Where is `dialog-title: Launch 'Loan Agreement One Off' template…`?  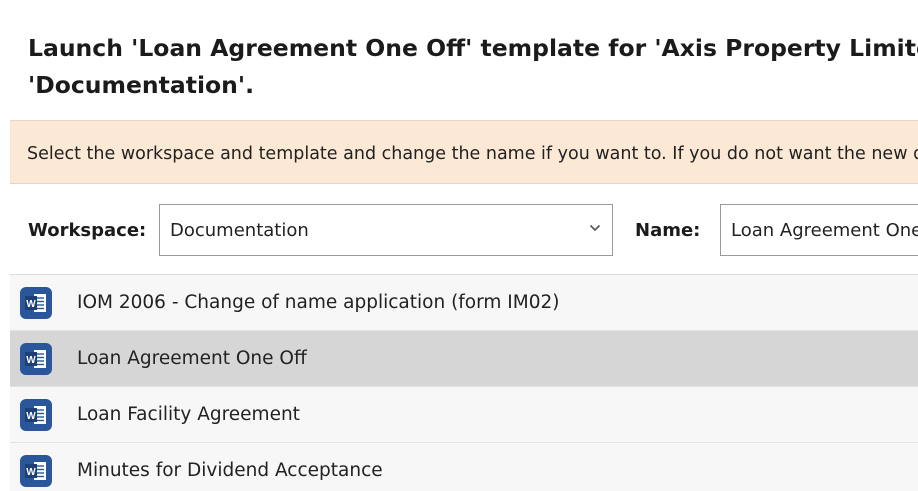 dialog-title: Launch 'Loan Agreement One Off' template… is located at coordinates (473, 67).